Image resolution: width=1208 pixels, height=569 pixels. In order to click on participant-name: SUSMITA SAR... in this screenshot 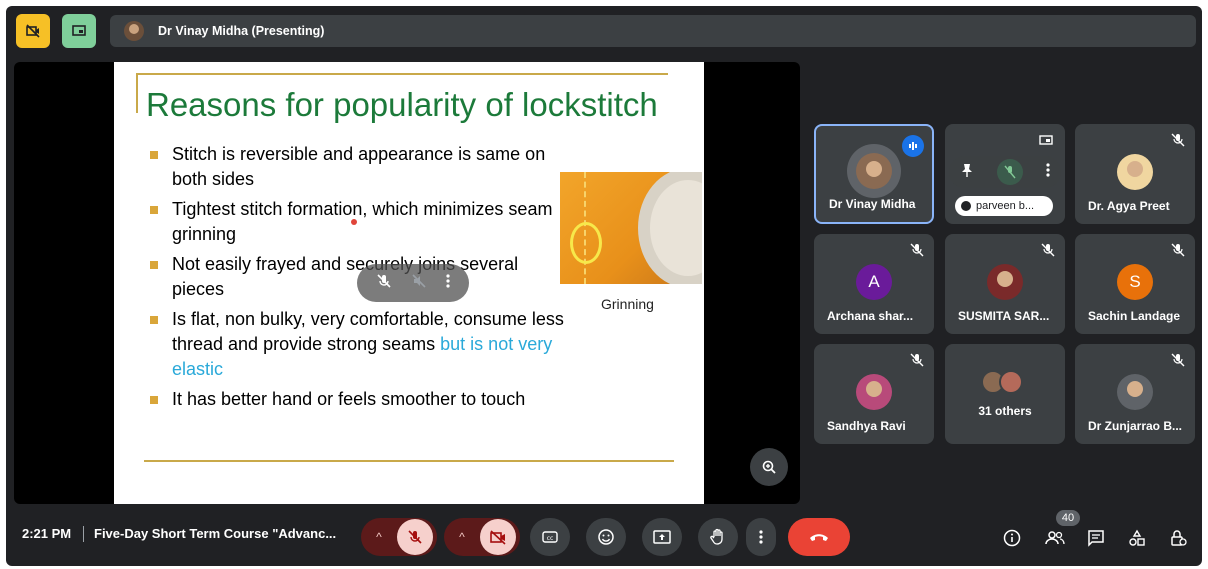, I will do `click(1004, 316)`.